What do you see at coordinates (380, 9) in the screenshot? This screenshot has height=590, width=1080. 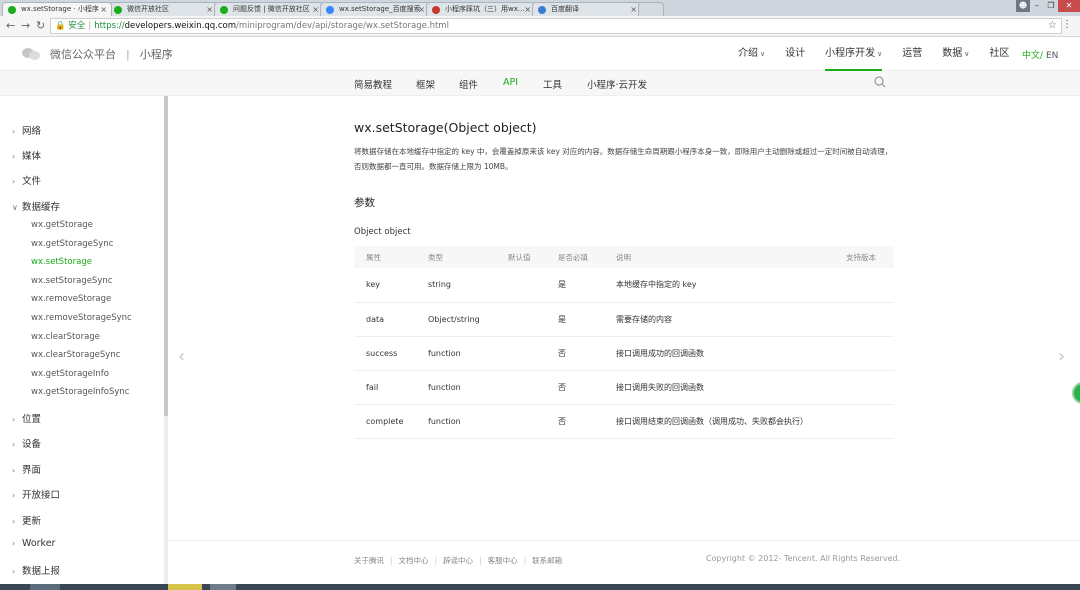 I see `browser-tab-label: wx.setStorage_百度搜索` at bounding box center [380, 9].